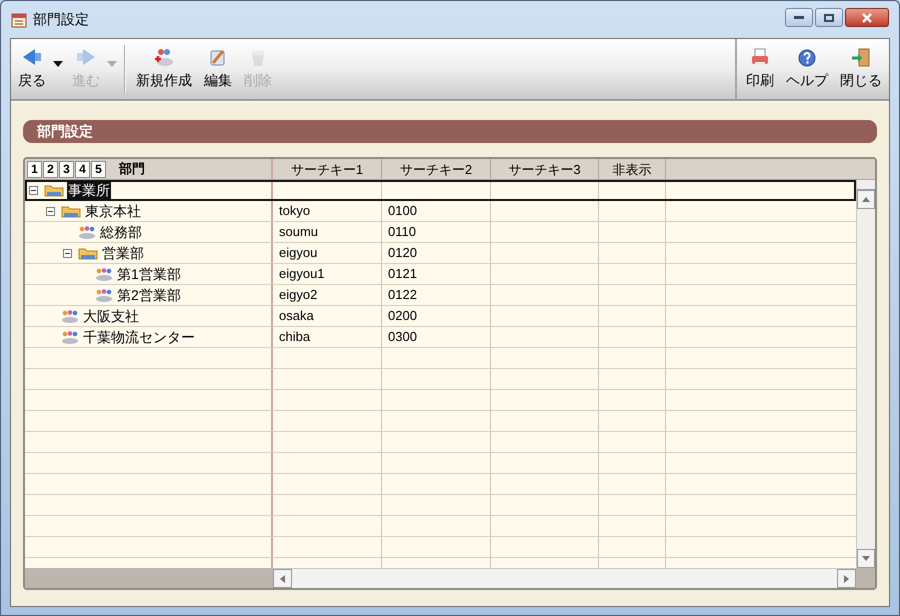 The image size is (900, 616). I want to click on tree-item: 第2営業部, so click(149, 295).